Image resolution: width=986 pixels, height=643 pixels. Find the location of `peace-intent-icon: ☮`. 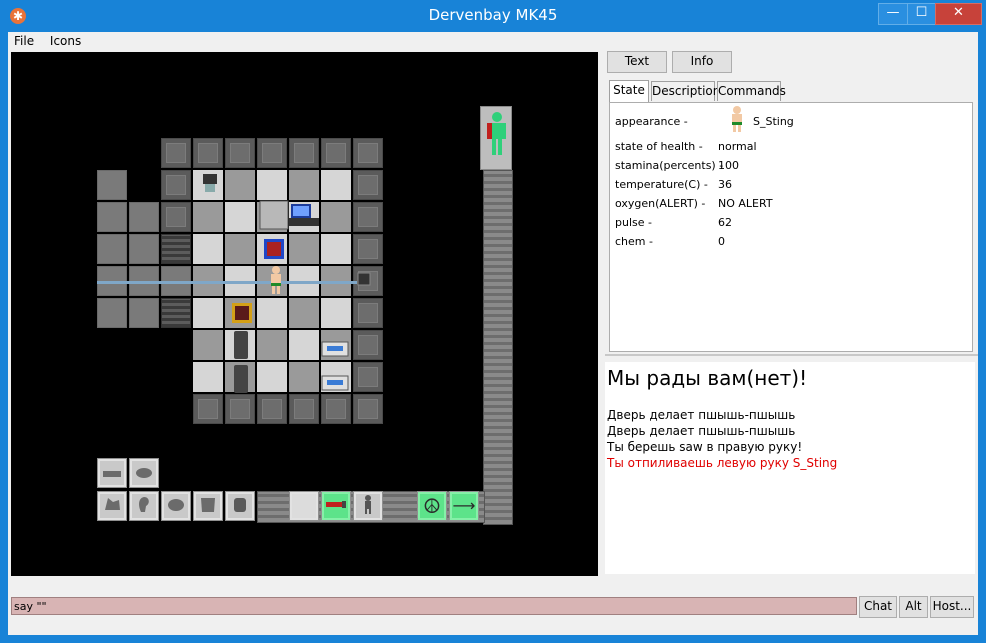

peace-intent-icon: ☮ is located at coordinates (432, 506).